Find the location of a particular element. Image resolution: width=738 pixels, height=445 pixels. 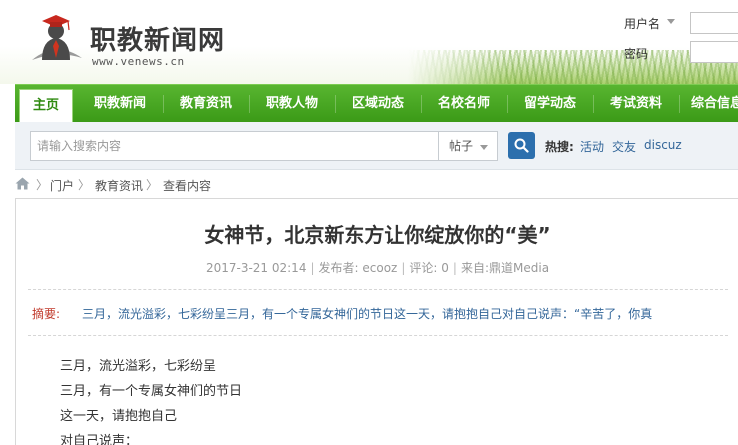

username-dropdown-icon is located at coordinates (671, 21).